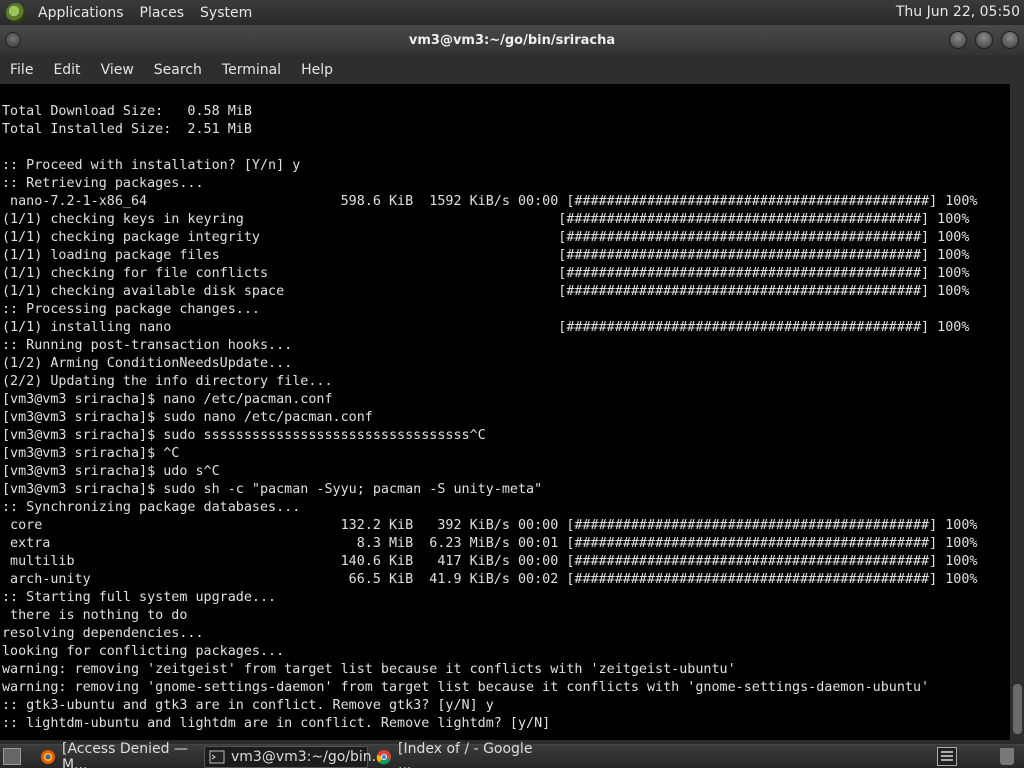 The image size is (1024, 768). I want to click on menu-file: File, so click(21, 70).